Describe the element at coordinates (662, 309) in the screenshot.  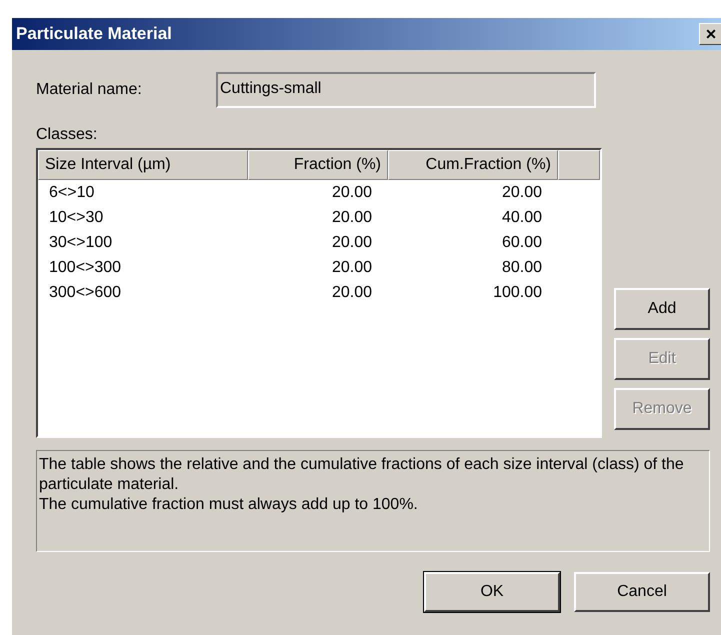
I see `side-button: Add` at that location.